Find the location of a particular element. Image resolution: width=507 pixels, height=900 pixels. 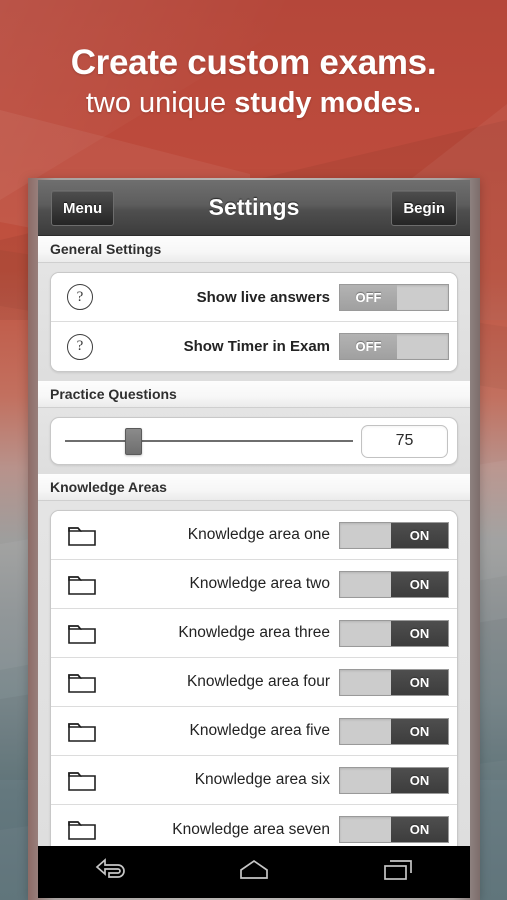

table-row: ? Show live answers OFF is located at coordinates (254, 297).